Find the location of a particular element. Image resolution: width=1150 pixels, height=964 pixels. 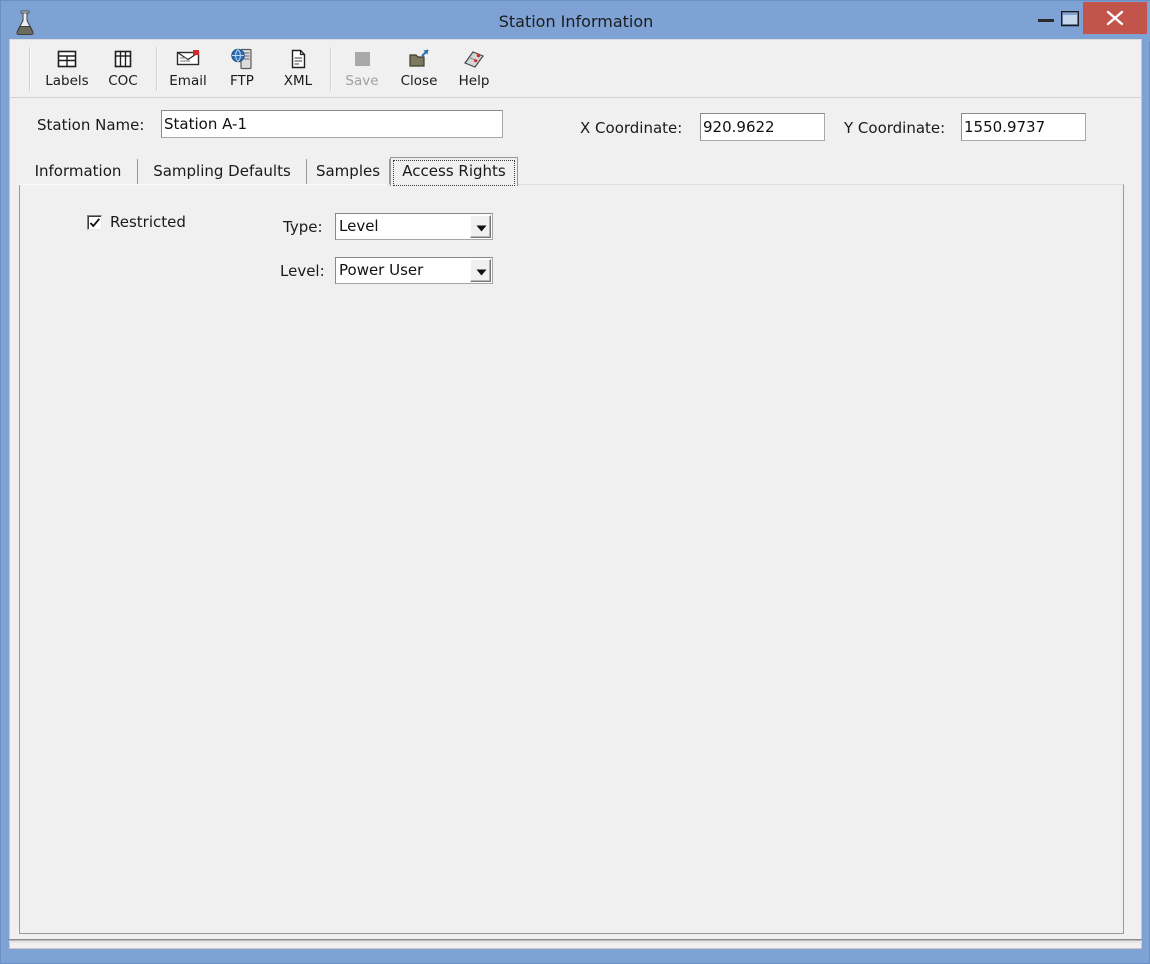

document-icon is located at coordinates (298, 60).